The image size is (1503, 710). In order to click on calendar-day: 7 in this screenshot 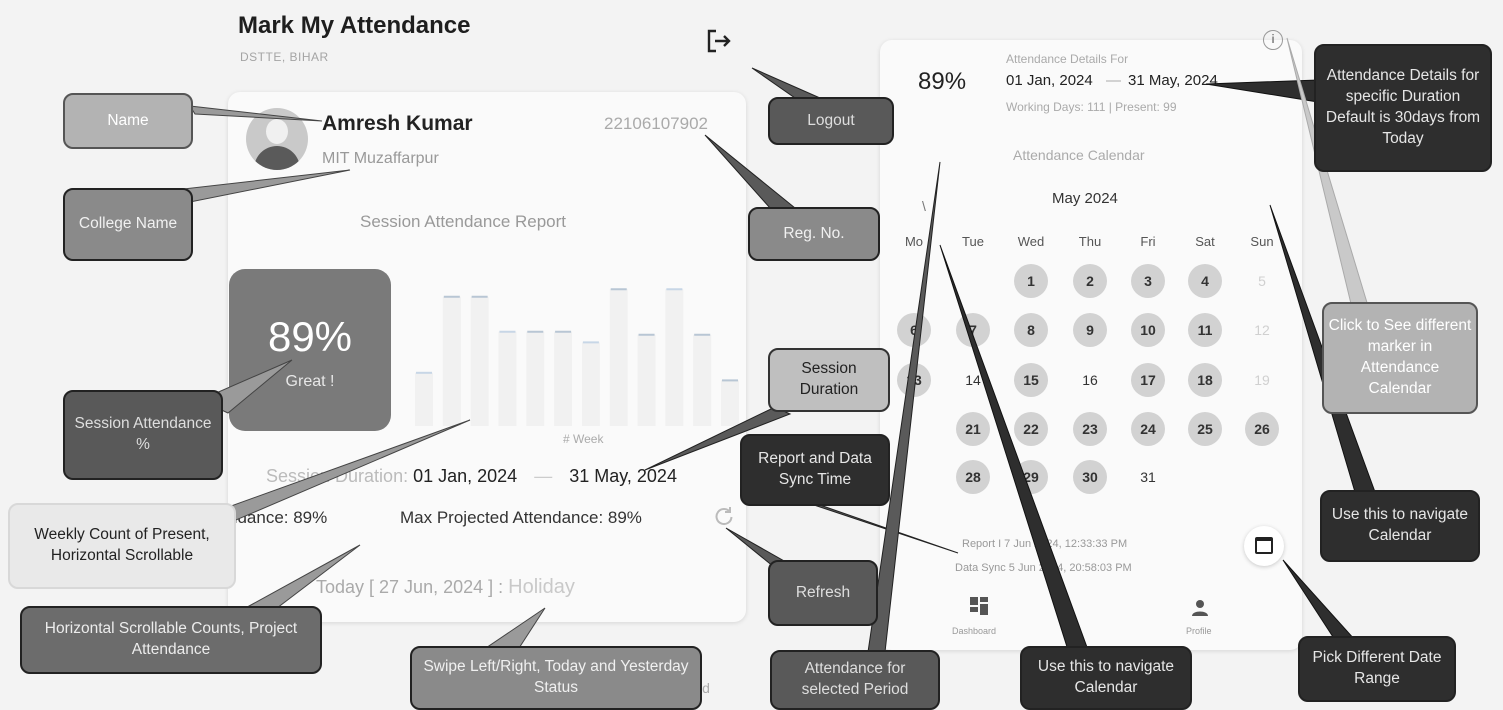, I will do `click(973, 330)`.